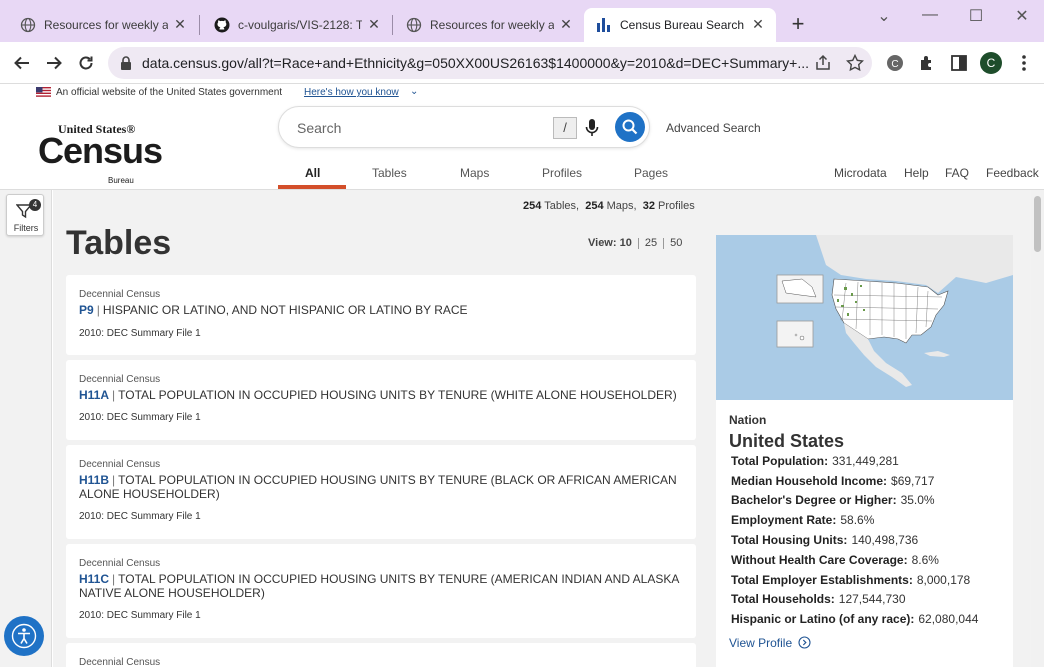 Image resolution: width=1044 pixels, height=667 pixels. I want to click on view-label: View:, so click(602, 243).